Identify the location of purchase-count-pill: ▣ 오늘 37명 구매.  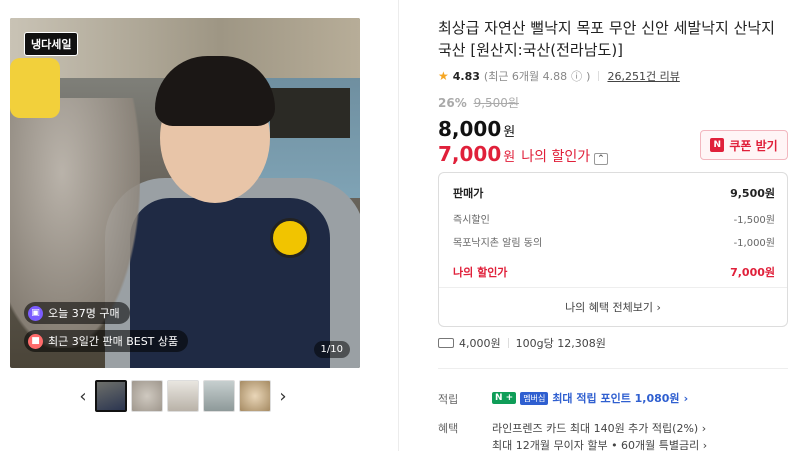
(77, 313).